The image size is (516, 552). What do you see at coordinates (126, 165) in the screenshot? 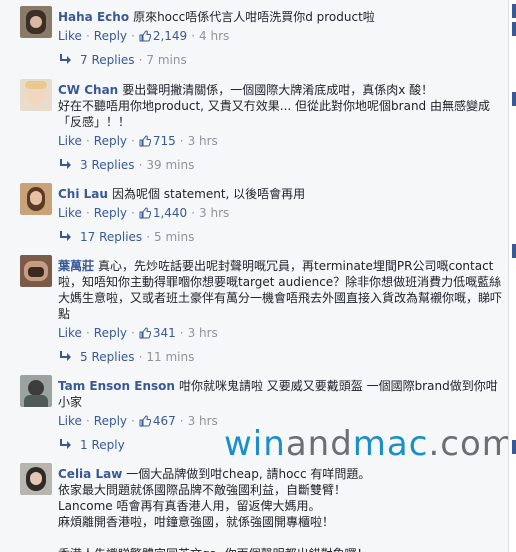
I see `view-replies-link: 3 Replies · 39 mins` at bounding box center [126, 165].